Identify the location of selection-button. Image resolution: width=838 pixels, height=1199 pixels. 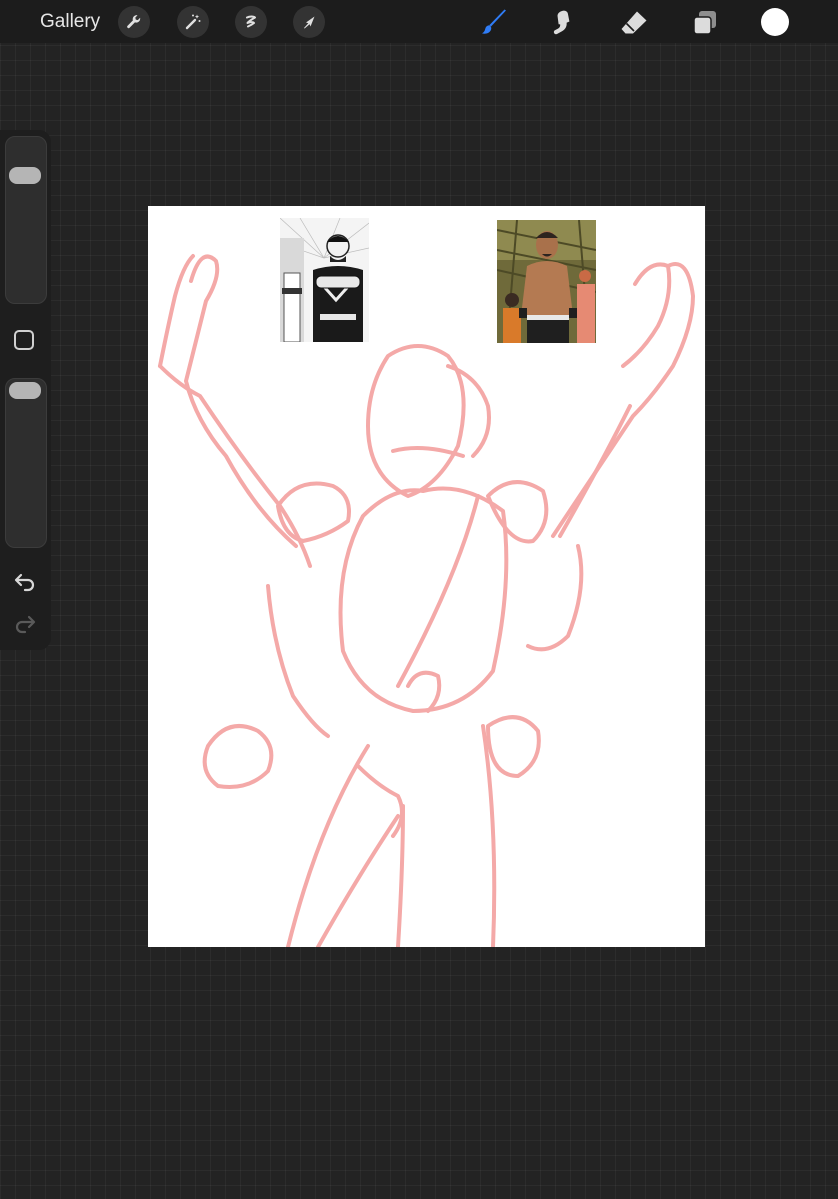
(251, 22).